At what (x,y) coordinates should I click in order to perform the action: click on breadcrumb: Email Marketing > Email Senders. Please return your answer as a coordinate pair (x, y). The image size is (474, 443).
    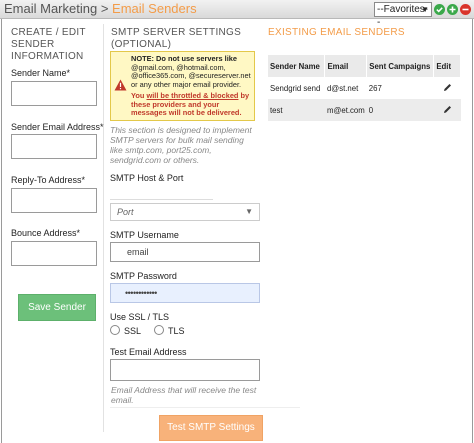
    Looking at the image, I should click on (100, 9).